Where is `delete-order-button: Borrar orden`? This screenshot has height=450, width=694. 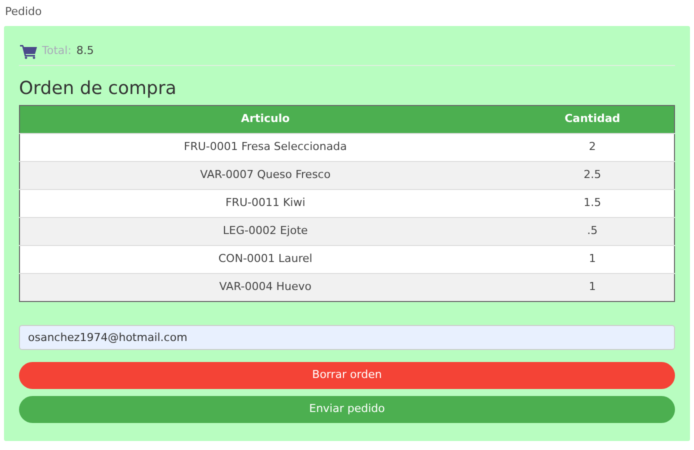
delete-order-button: Borrar orden is located at coordinates (347, 375).